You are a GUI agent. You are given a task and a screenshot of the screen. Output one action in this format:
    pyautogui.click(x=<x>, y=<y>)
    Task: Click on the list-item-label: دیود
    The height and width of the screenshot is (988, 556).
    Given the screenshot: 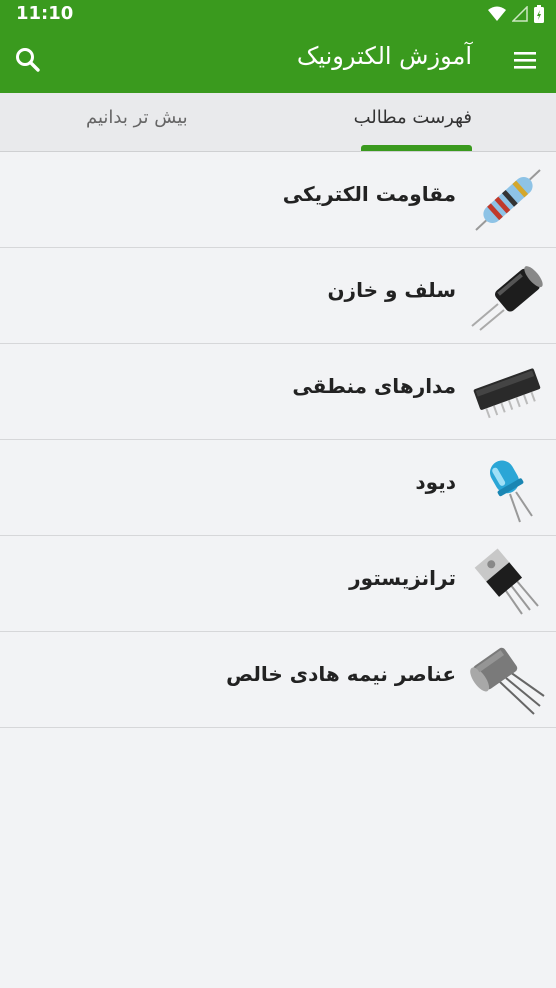 What is the action you would take?
    pyautogui.click(x=435, y=482)
    